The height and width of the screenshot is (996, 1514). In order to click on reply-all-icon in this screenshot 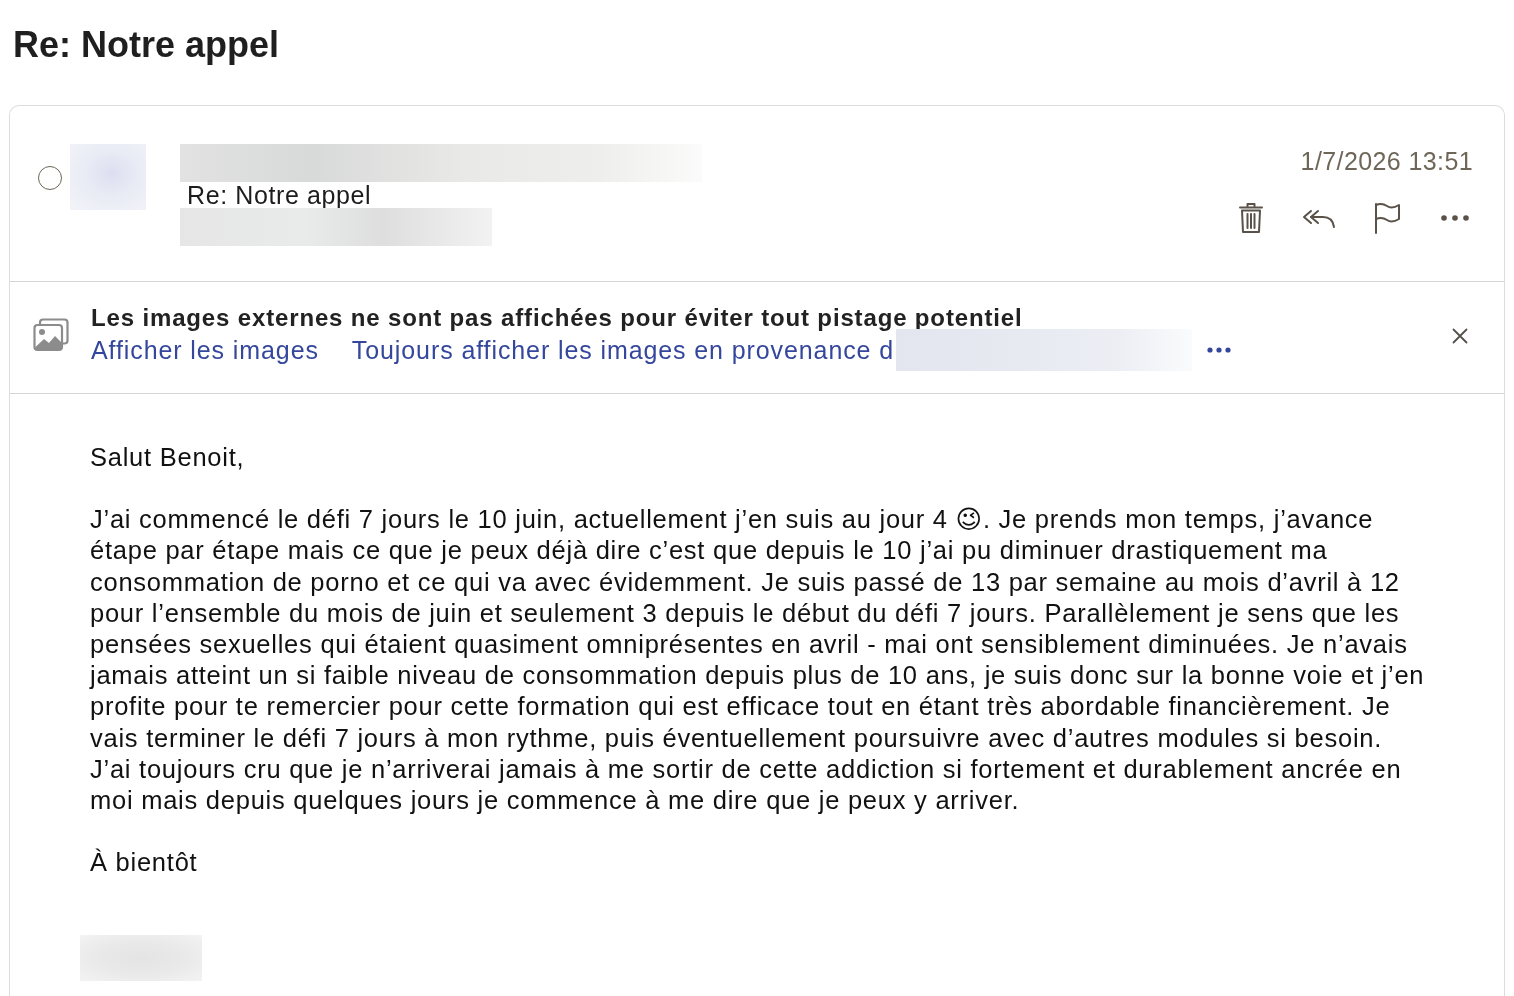, I will do `click(1319, 218)`.